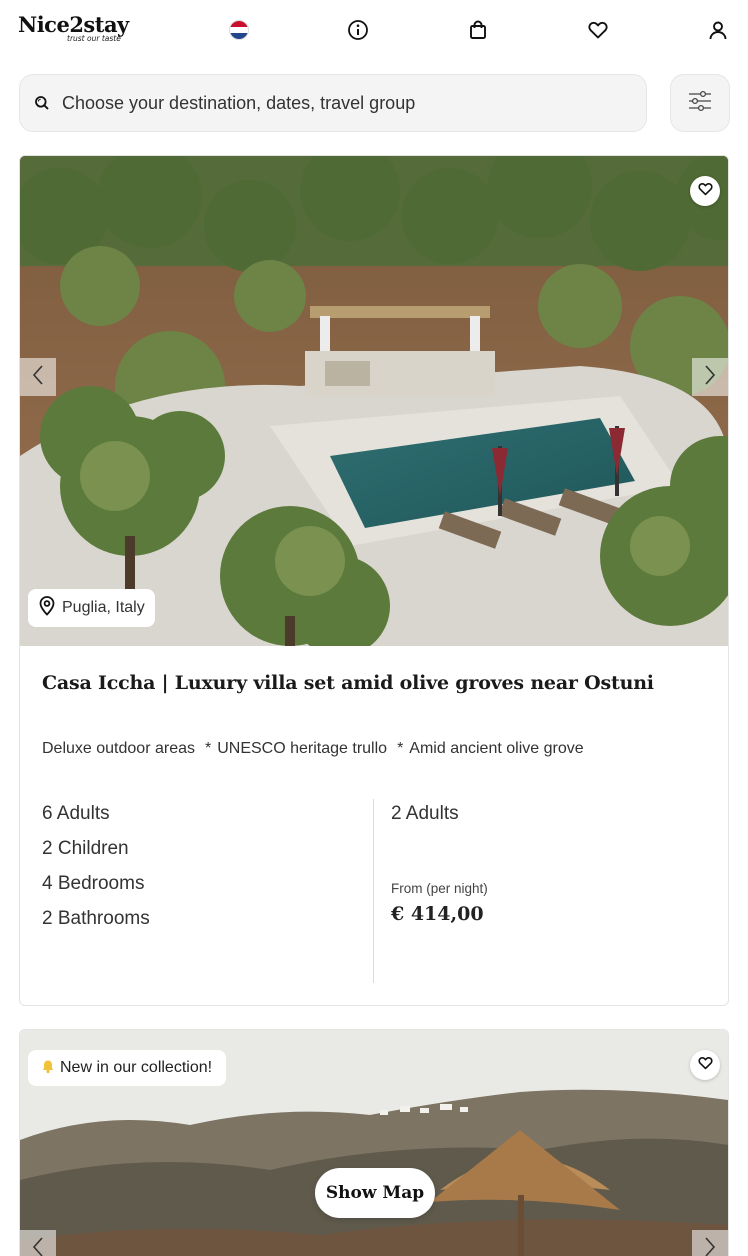 This screenshot has height=1256, width=748. Describe the element at coordinates (439, 863) in the screenshot. I see `pricing-column: 2 Adults From (per night) € 414,00` at that location.